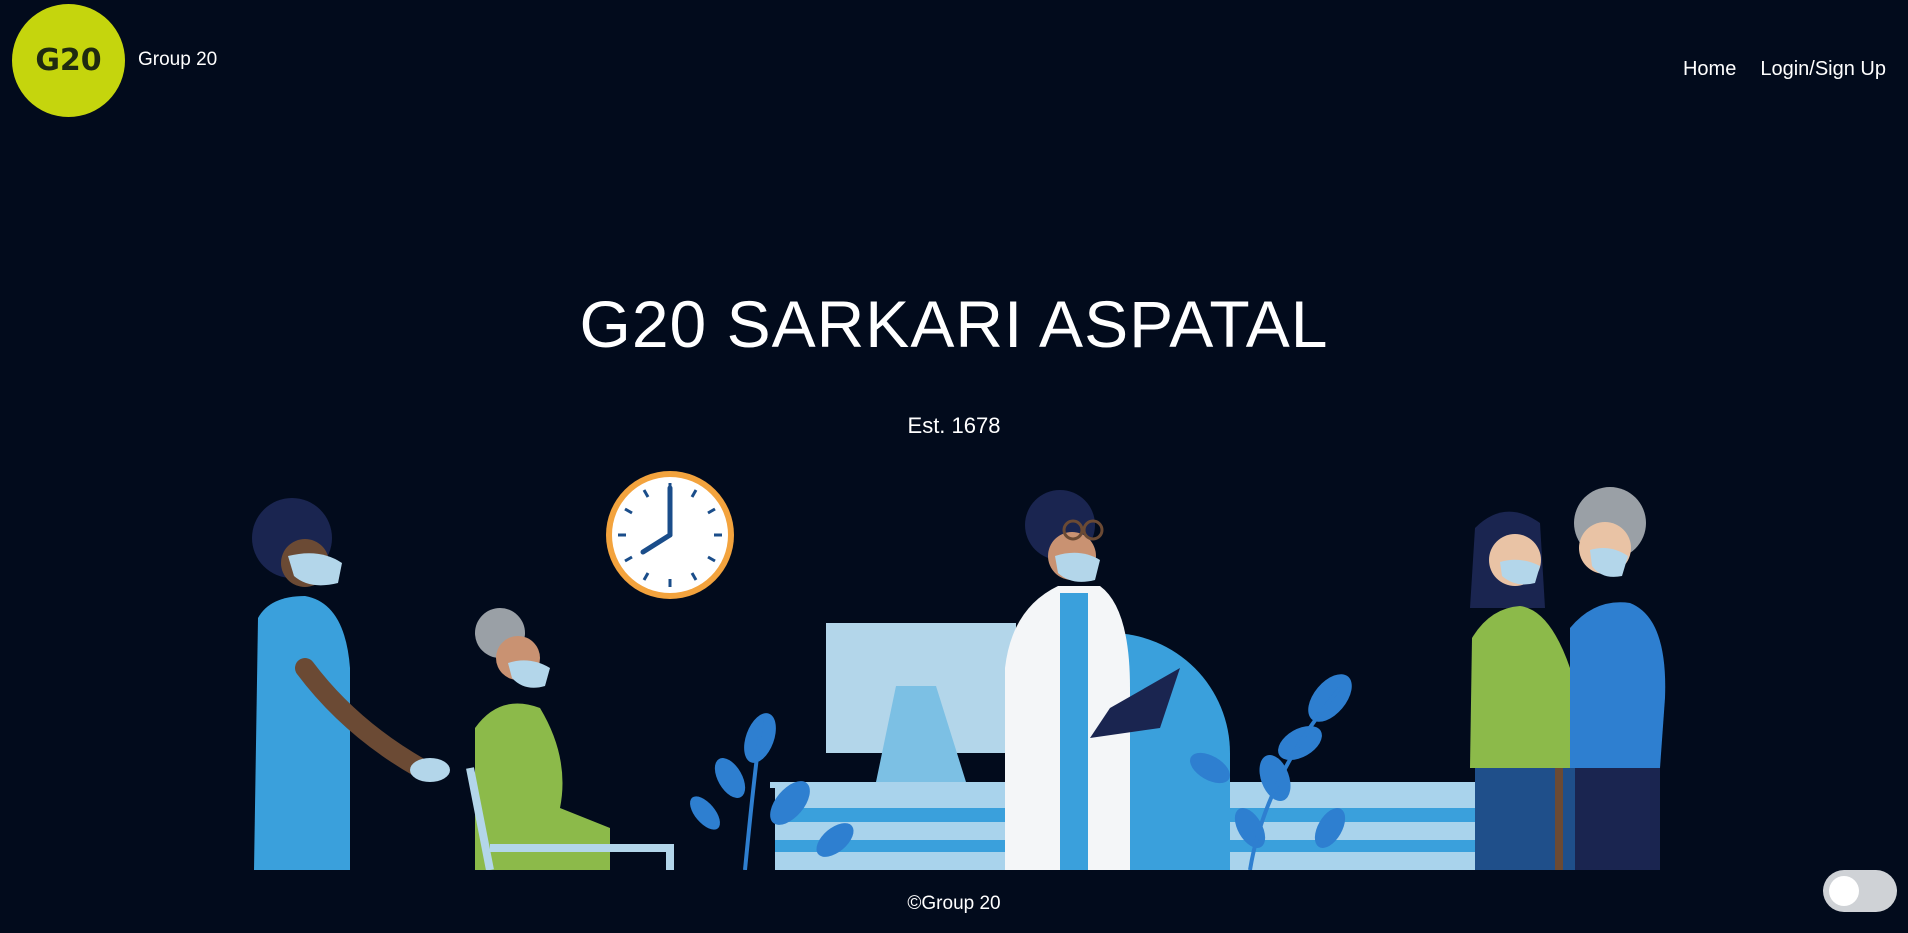 This screenshot has height=933, width=1908. What do you see at coordinates (1525, 690) in the screenshot?
I see `woman-figure` at bounding box center [1525, 690].